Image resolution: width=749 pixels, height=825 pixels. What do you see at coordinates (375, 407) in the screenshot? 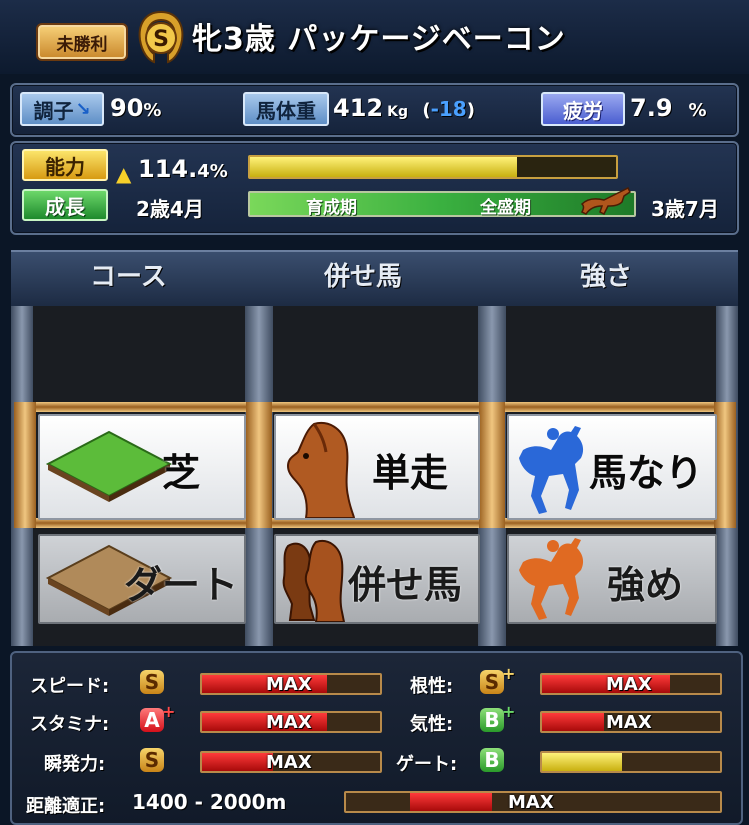
I see `selection-frame-top` at bounding box center [375, 407].